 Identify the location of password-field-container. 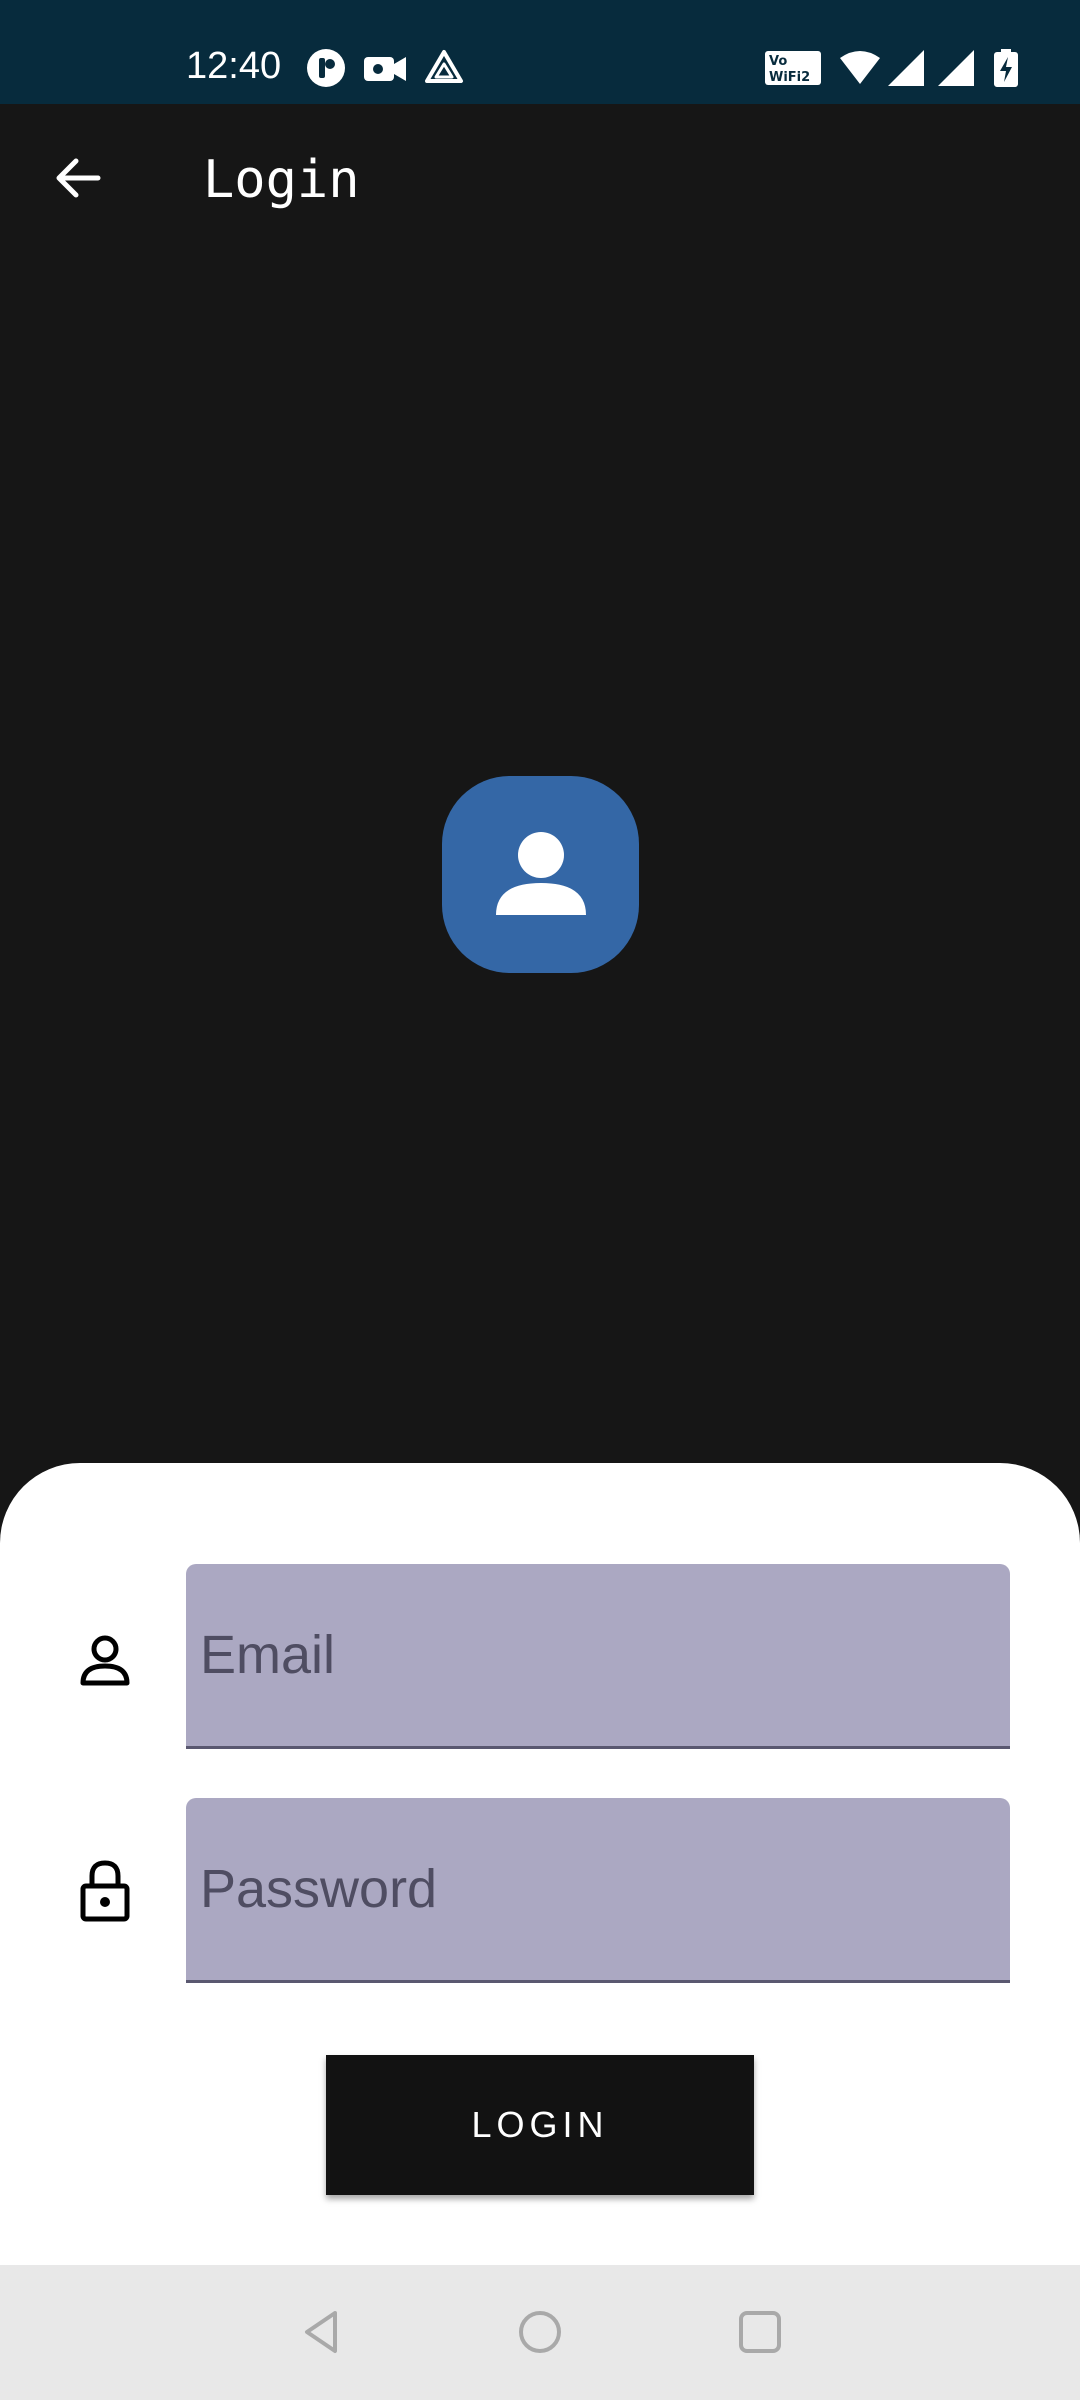
(598, 1890).